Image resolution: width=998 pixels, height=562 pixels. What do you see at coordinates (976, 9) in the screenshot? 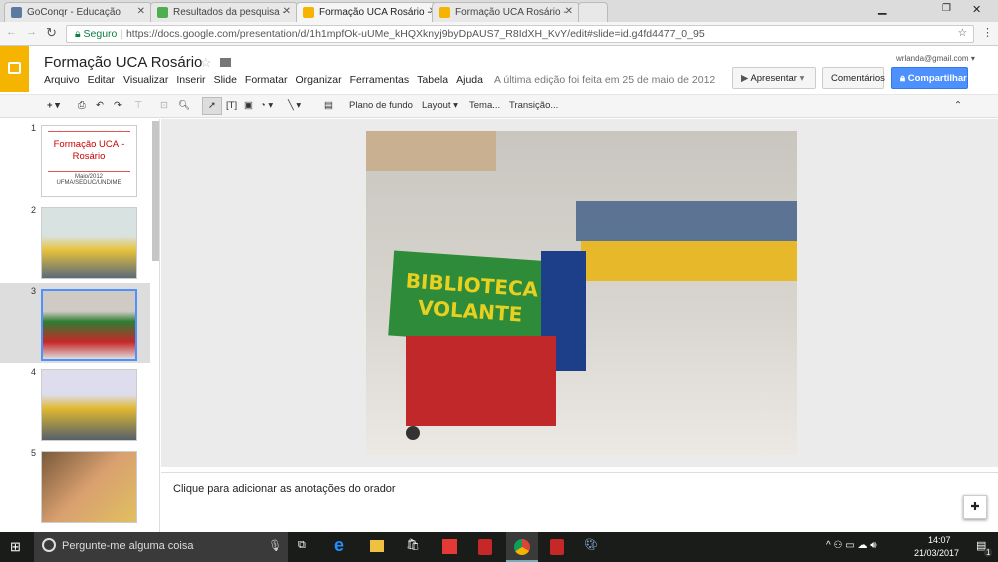
I see `close-window-icon: ✕` at bounding box center [976, 9].